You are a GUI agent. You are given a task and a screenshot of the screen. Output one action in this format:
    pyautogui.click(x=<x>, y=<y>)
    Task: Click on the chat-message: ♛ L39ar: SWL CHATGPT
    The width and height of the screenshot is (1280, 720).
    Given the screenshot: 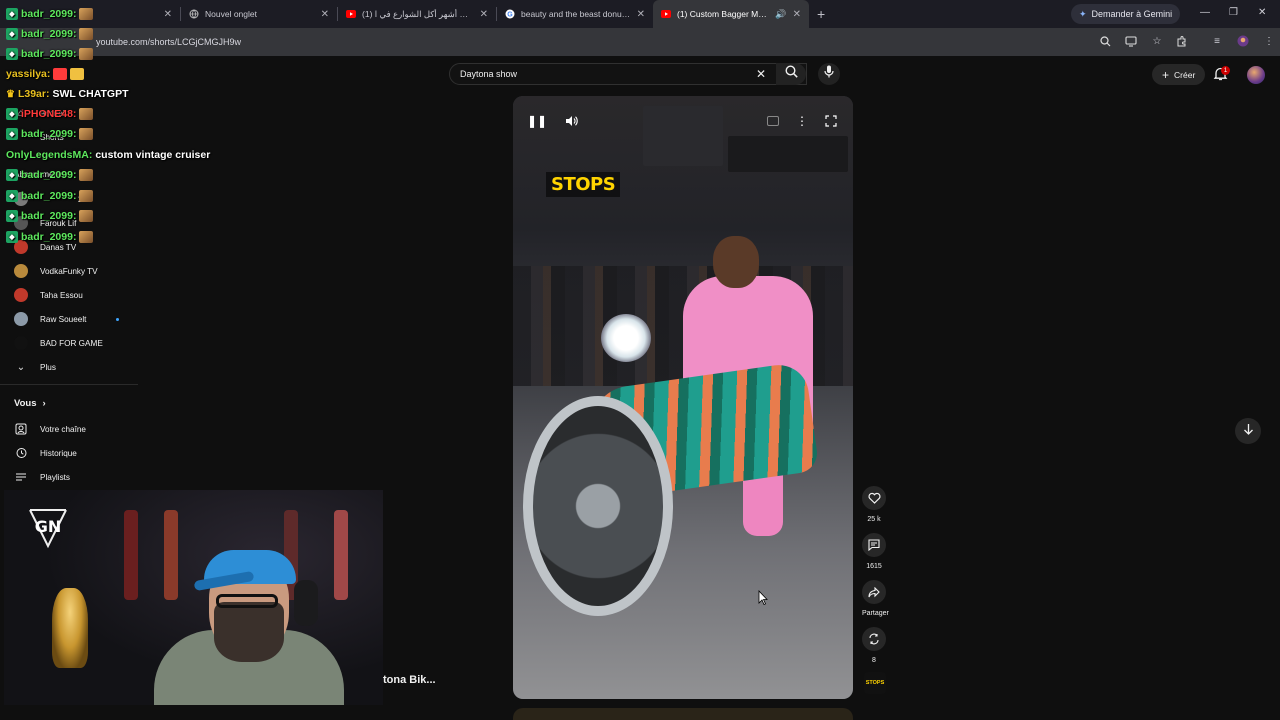 What is the action you would take?
    pyautogui.click(x=67, y=94)
    